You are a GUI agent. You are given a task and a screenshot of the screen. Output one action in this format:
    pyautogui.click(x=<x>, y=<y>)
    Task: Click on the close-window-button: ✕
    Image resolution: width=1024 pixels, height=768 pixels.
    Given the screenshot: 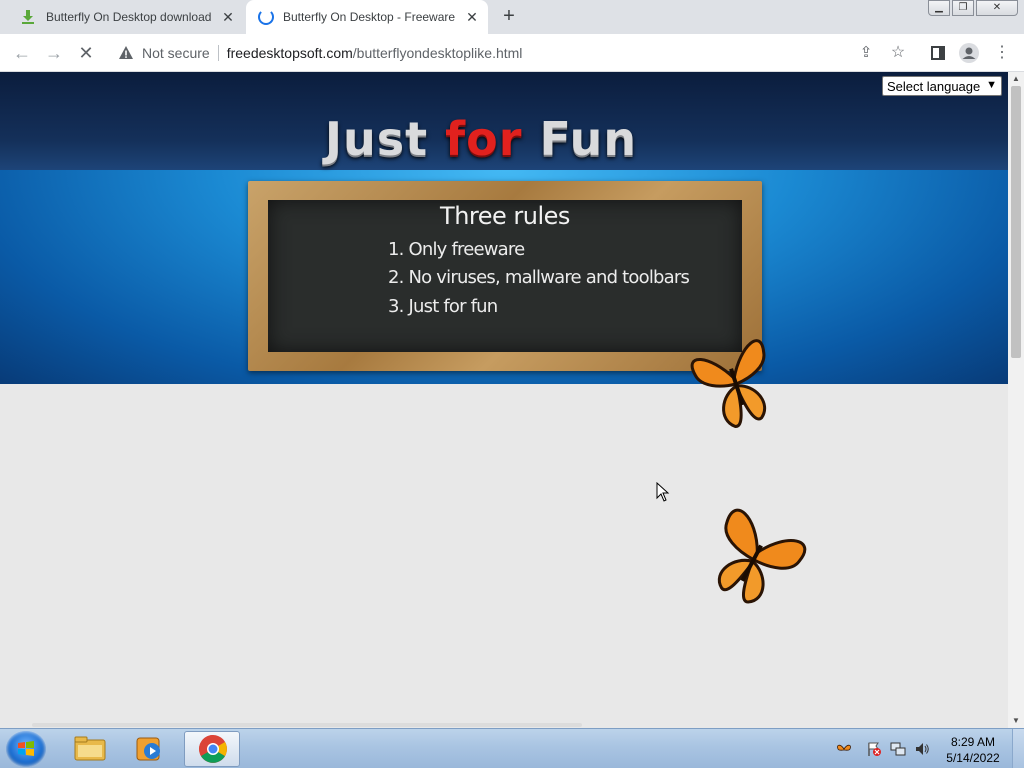 What is the action you would take?
    pyautogui.click(x=997, y=8)
    